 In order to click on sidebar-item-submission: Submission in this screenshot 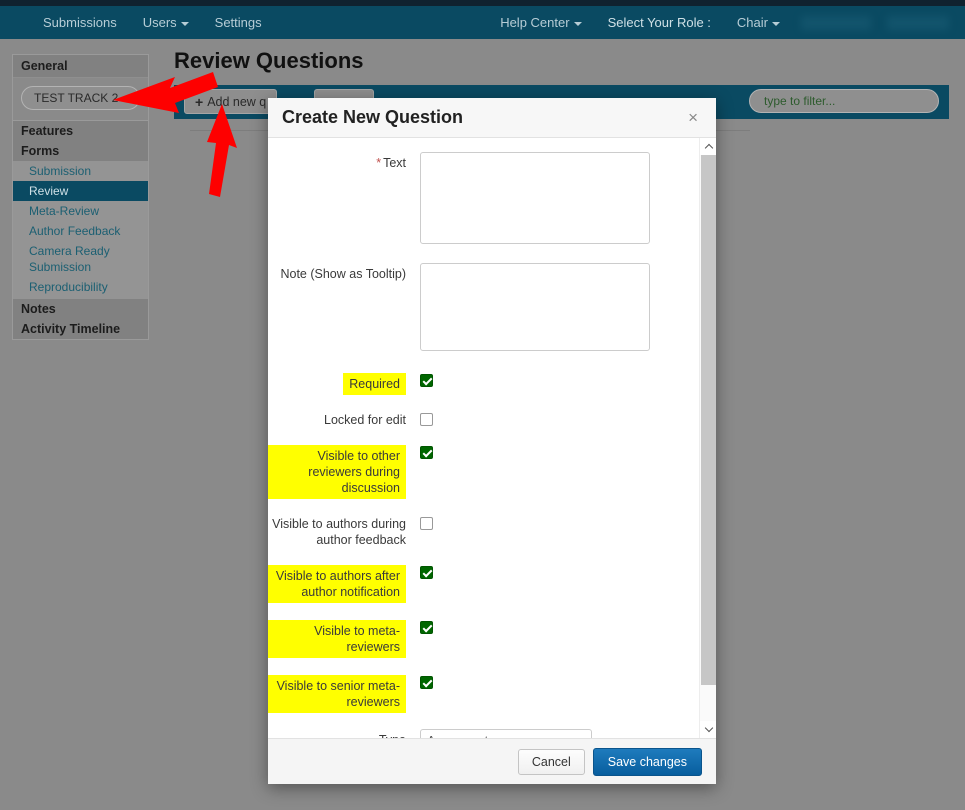, I will do `click(80, 171)`.